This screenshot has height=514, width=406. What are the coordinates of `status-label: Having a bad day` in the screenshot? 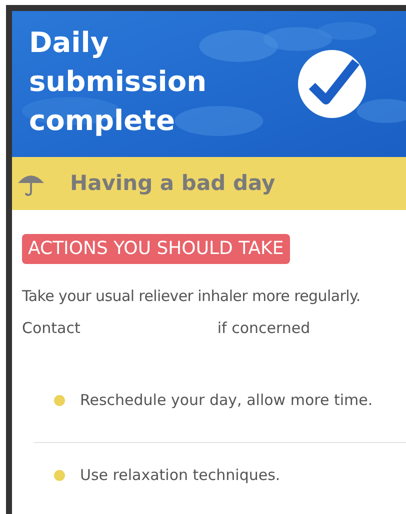 It's located at (173, 183).